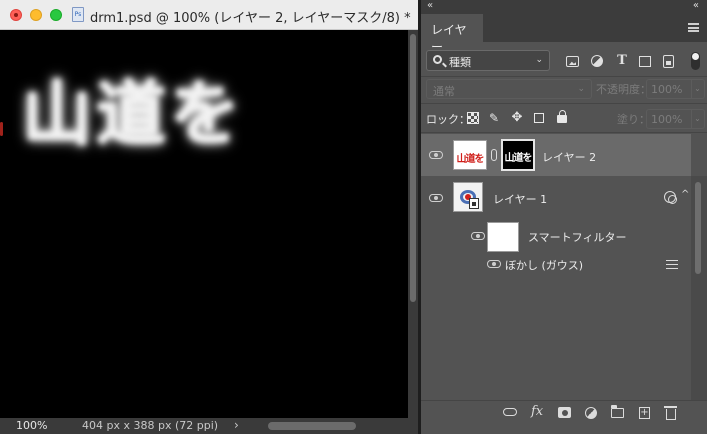  Describe the element at coordinates (474, 203) in the screenshot. I see `smart-object-badge-icon` at that location.